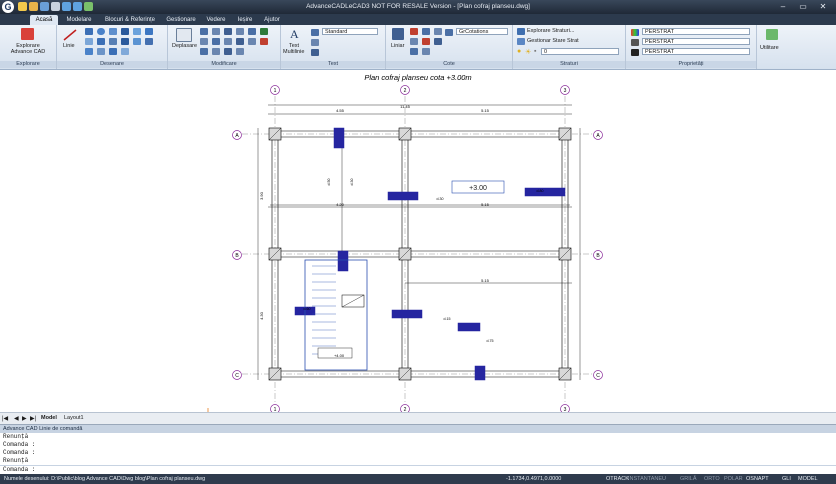  Describe the element at coordinates (101, 51) in the screenshot. I see `boundary-icon` at that location.